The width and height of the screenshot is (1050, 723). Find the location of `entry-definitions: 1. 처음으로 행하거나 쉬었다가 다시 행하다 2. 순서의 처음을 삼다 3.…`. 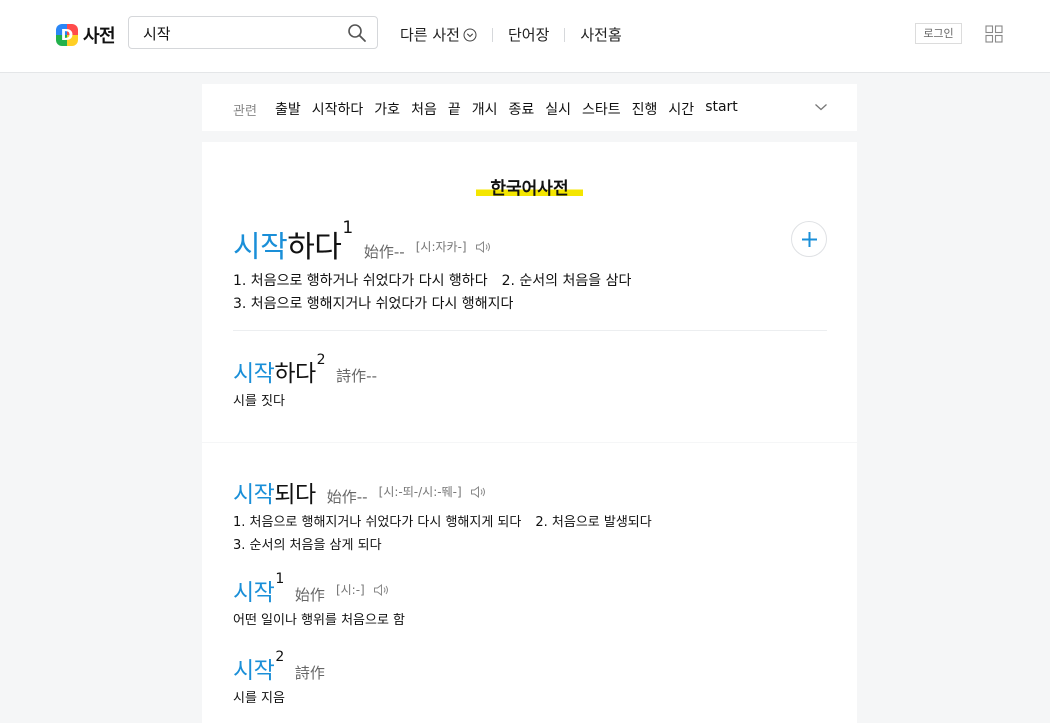

entry-definitions: 1. 처음으로 행하거나 쉬었다가 다시 행하다 2. 순서의 처음을 삼다 3.… is located at coordinates (432, 293).